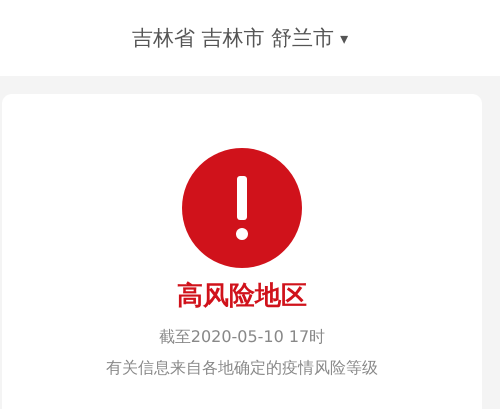  Describe the element at coordinates (240, 38) in the screenshot. I see `location-selector: 吉林省 吉林市 舒兰市 ▾` at that location.